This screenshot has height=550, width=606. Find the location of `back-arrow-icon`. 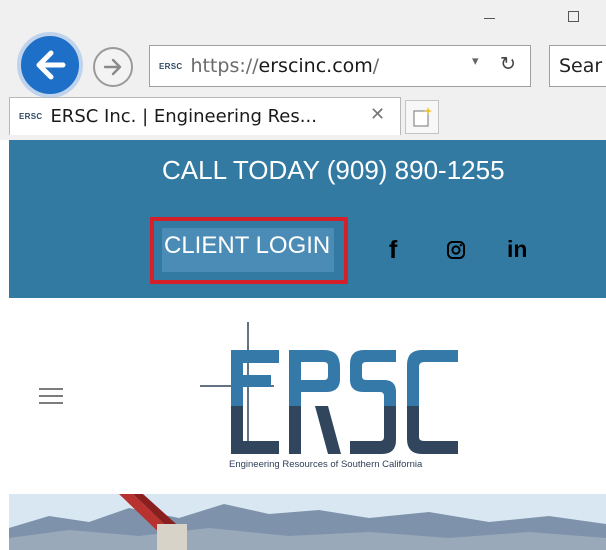

back-arrow-icon is located at coordinates (51, 65).